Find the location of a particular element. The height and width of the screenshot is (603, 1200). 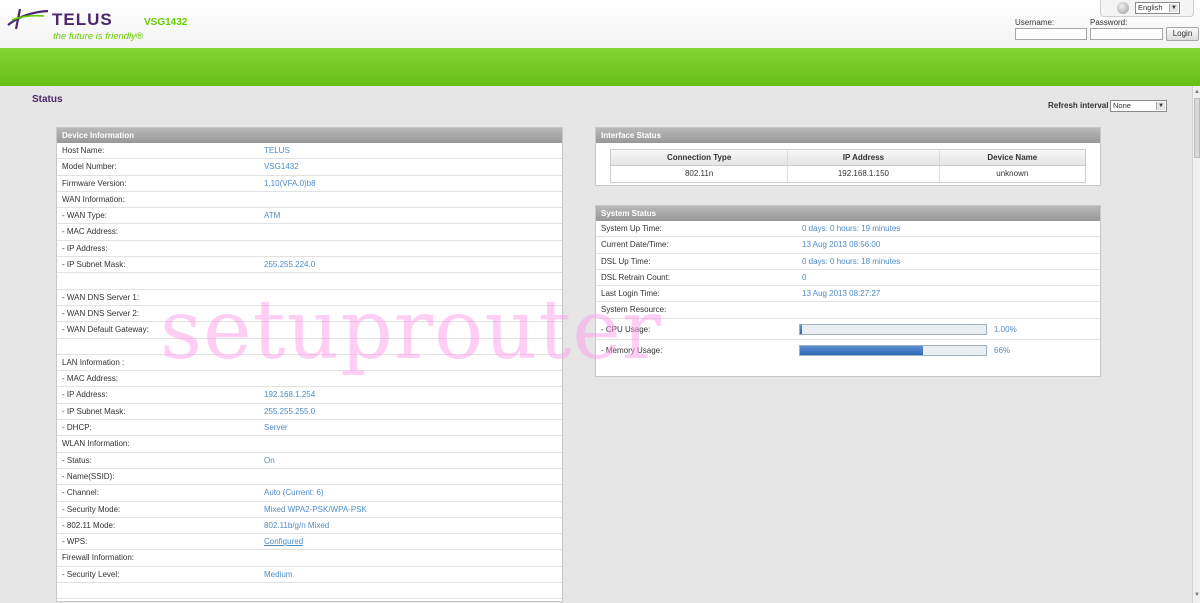

list-item: - Security Mode: Mixed WPA2-PSK/WPA-PSK is located at coordinates (309, 510).